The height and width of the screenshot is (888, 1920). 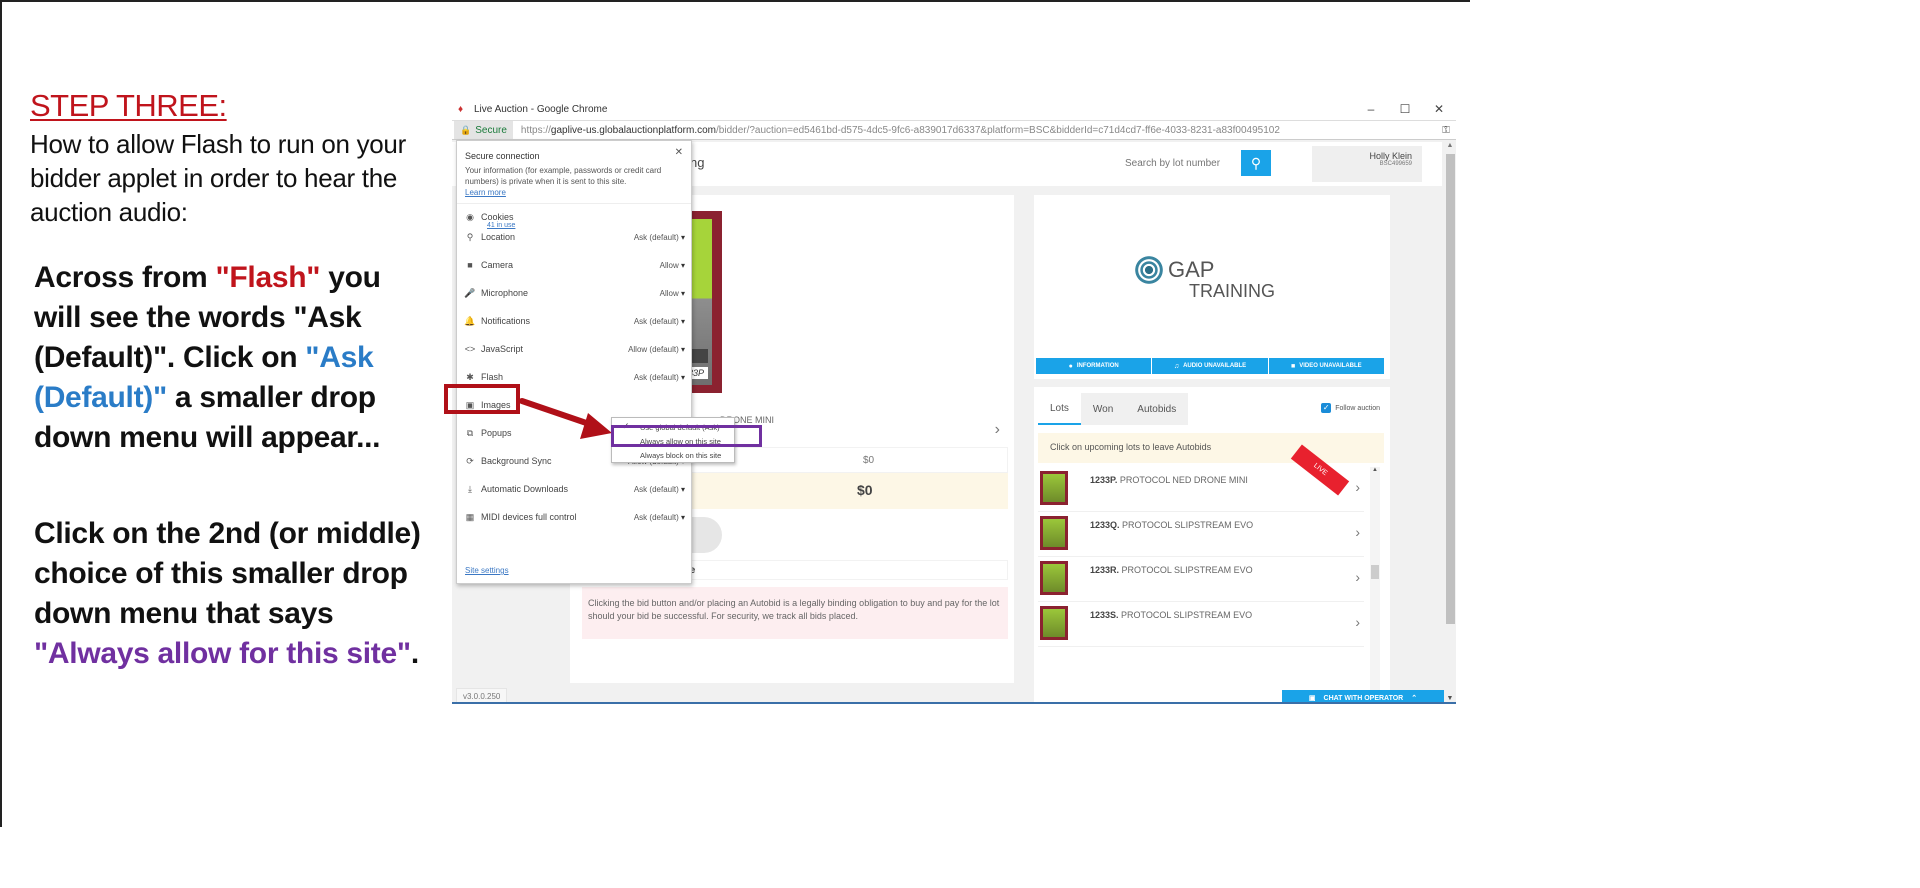 I want to click on permission-label: Notifications, so click(x=506, y=321).